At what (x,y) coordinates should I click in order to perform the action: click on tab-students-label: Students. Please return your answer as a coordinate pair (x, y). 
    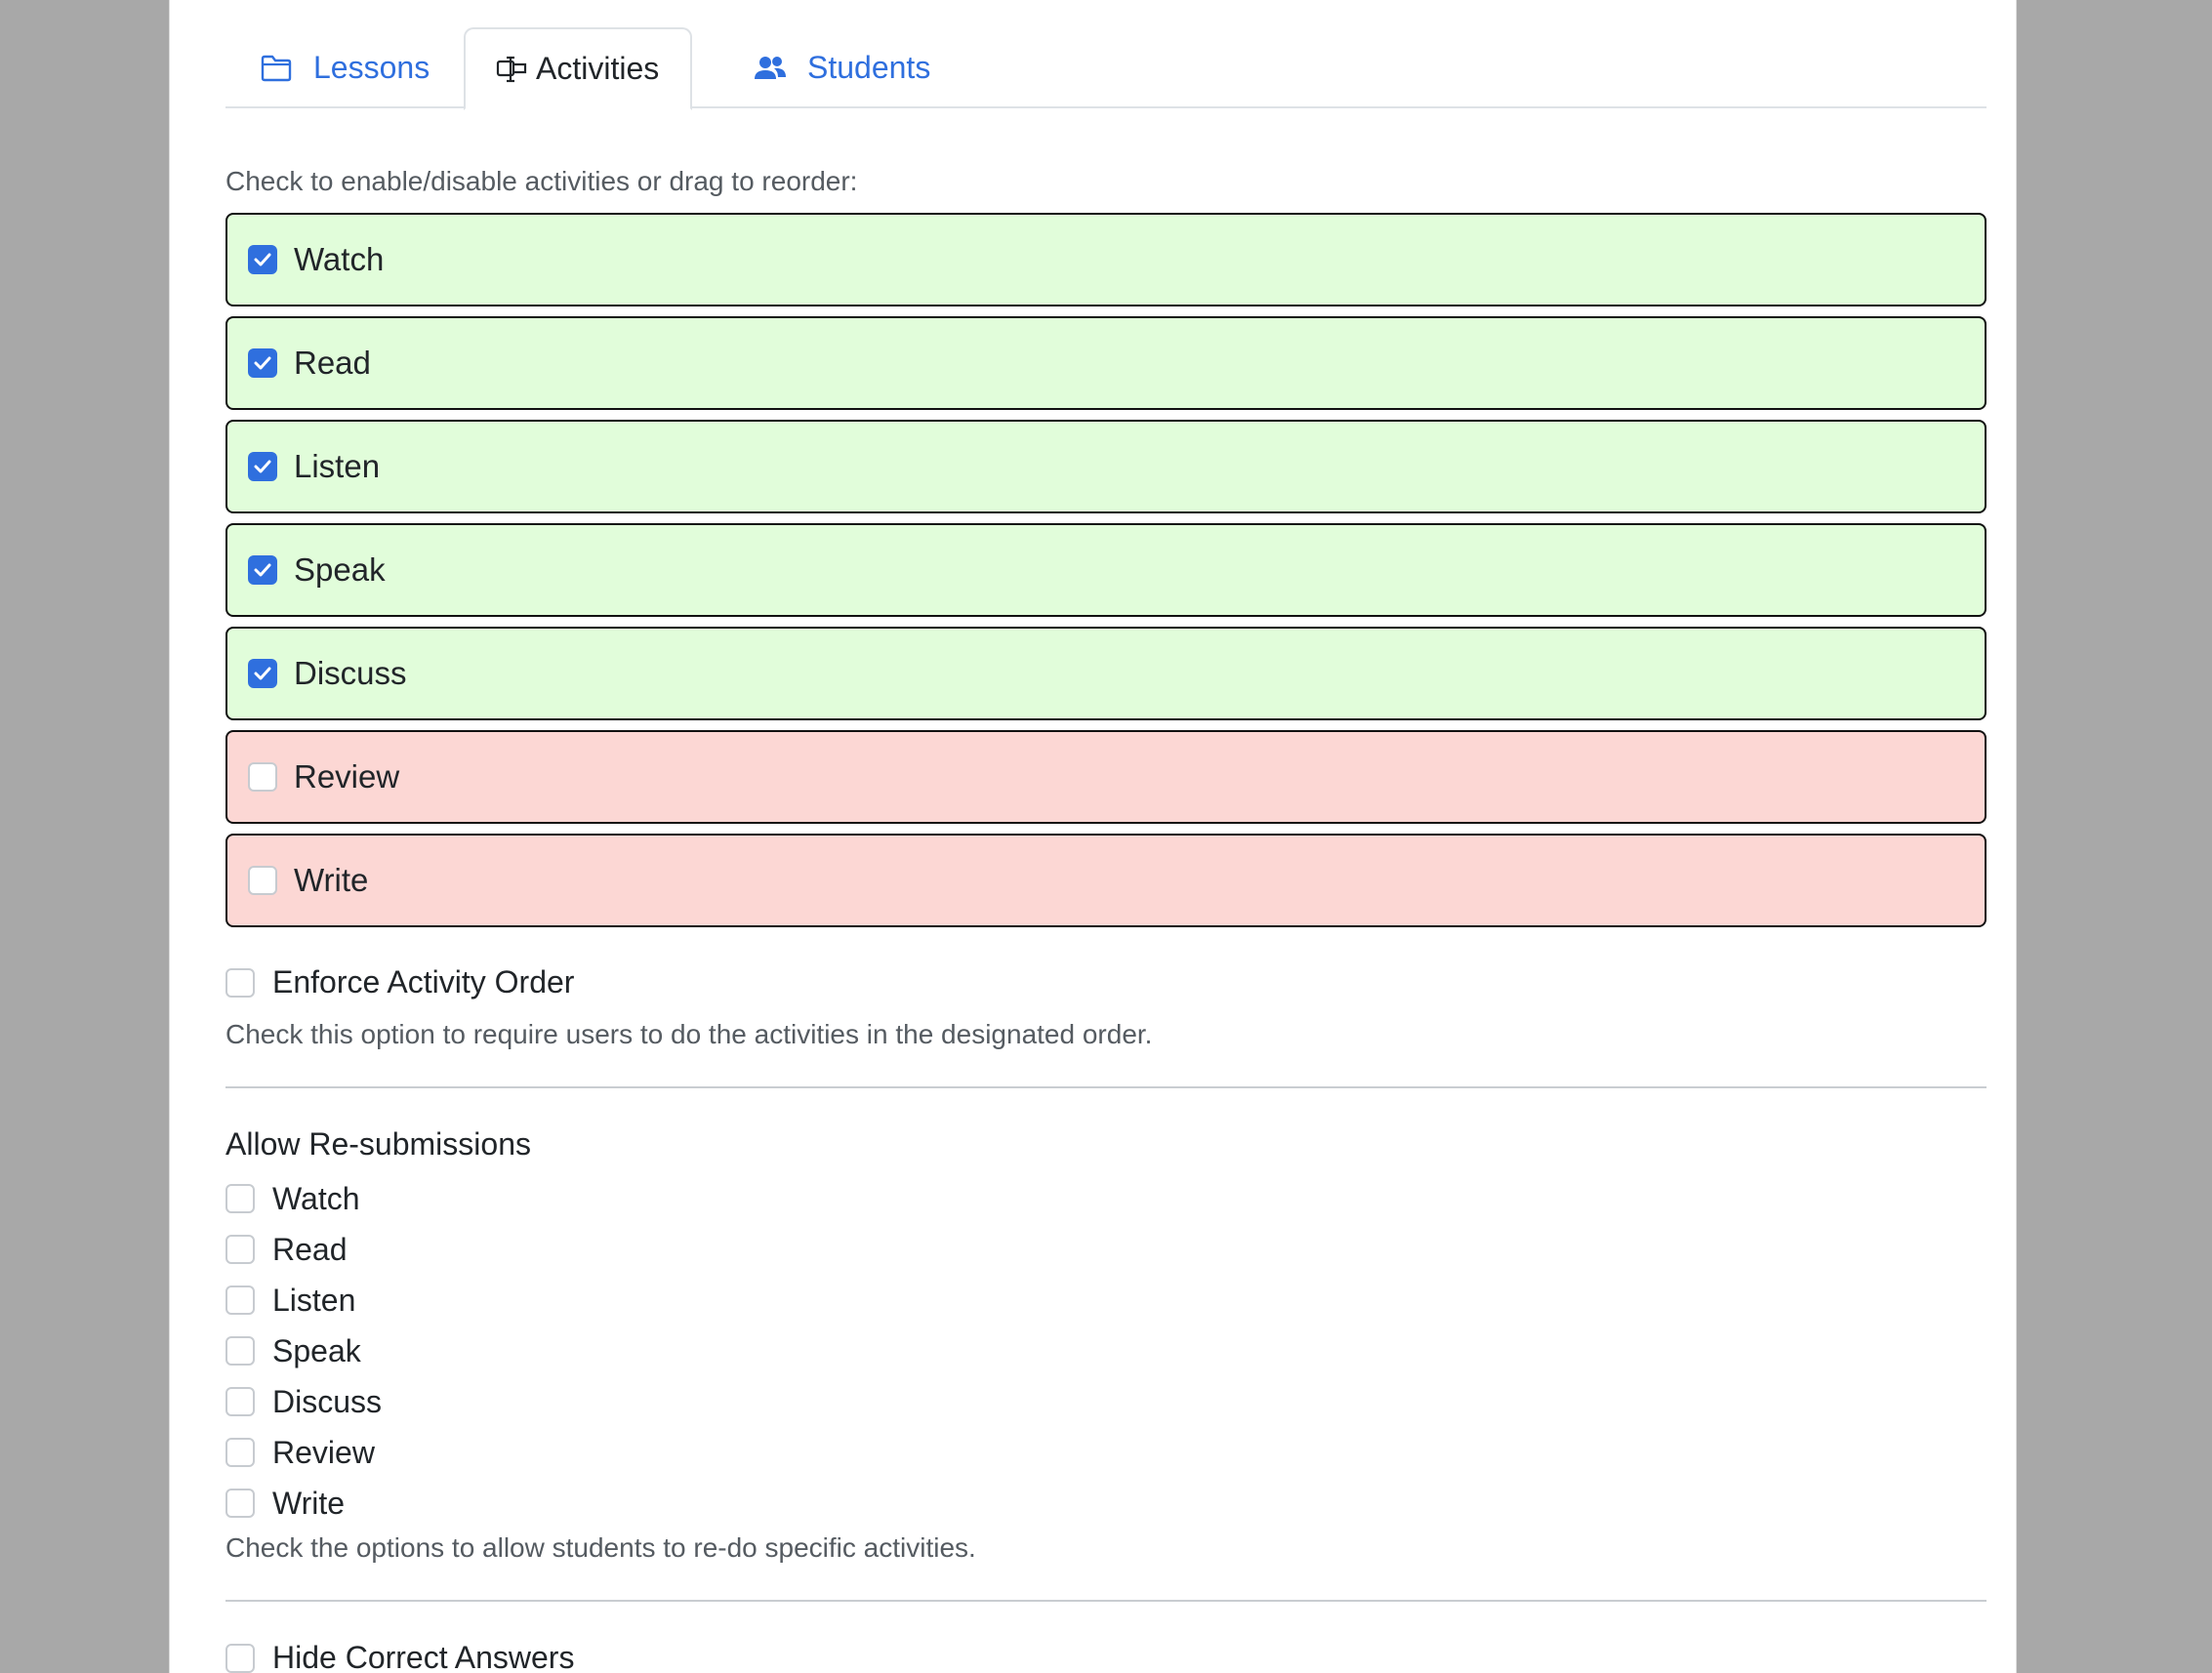
    Looking at the image, I should click on (869, 67).